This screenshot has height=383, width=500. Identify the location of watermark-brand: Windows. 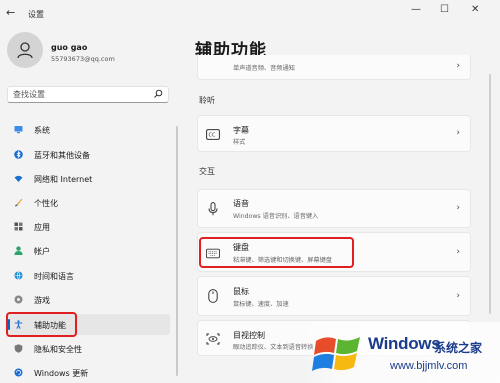
(404, 343).